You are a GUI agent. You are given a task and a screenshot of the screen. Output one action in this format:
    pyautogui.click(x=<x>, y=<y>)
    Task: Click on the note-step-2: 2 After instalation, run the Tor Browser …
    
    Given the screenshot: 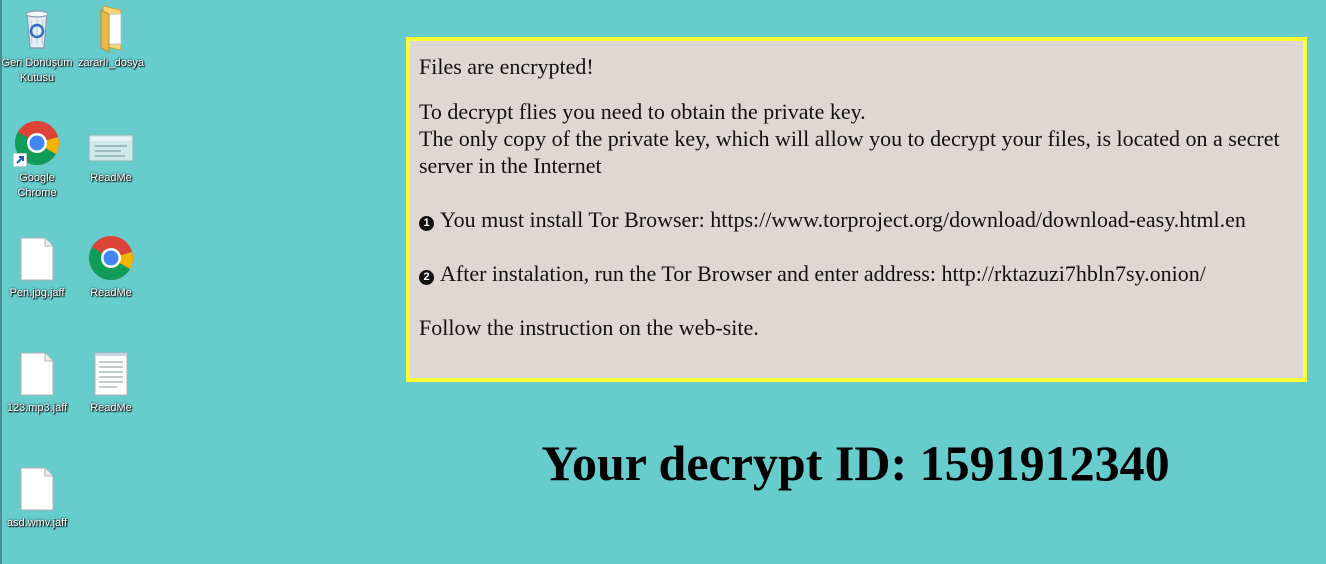 What is the action you would take?
    pyautogui.click(x=857, y=273)
    